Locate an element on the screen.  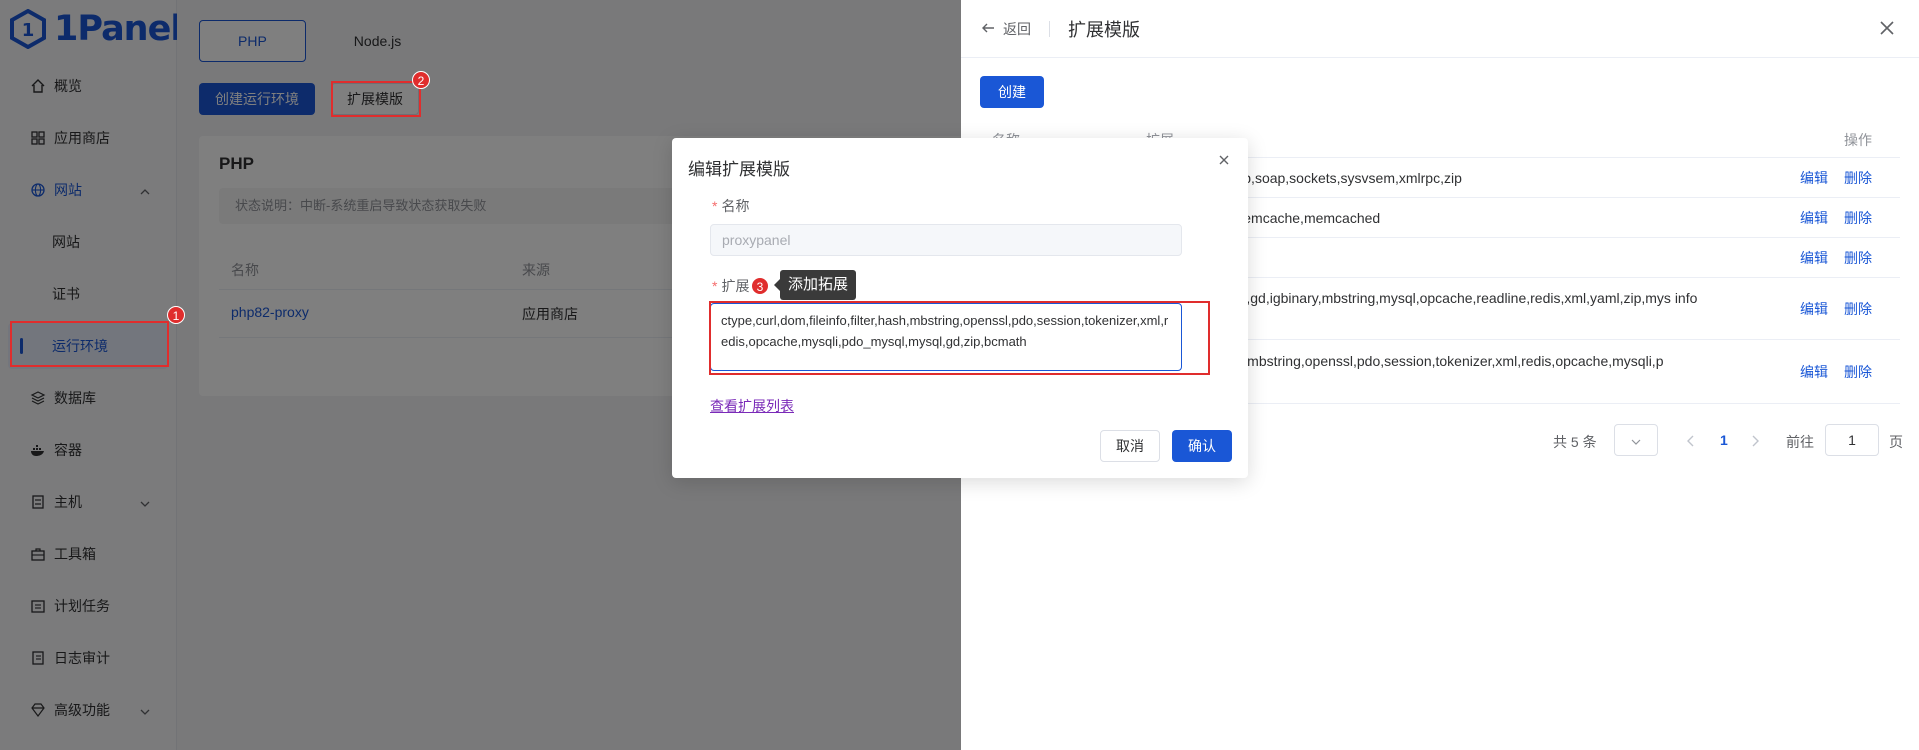
pager-total: 共 5 条 is located at coordinates (1575, 442).